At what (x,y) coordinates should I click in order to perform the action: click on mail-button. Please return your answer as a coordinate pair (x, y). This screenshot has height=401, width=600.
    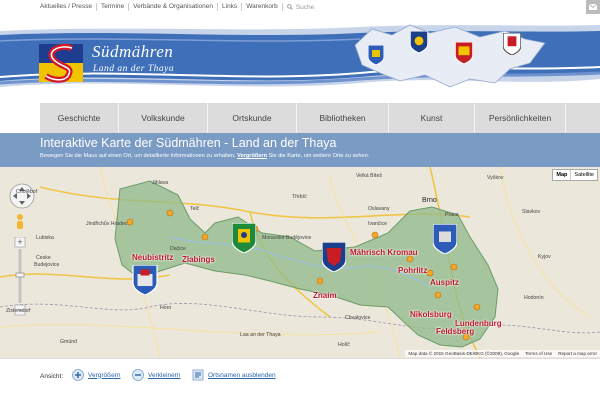
    Looking at the image, I should click on (593, 7).